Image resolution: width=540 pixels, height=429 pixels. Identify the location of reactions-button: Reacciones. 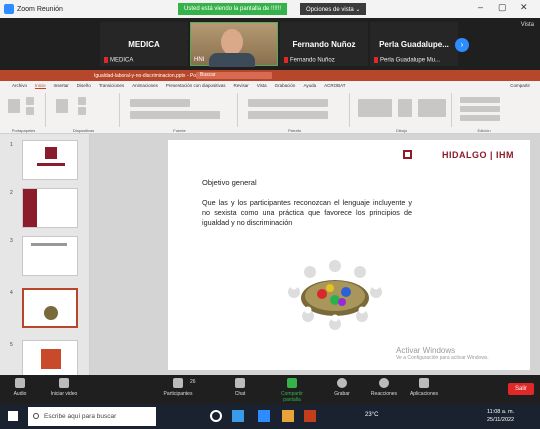
(384, 387).